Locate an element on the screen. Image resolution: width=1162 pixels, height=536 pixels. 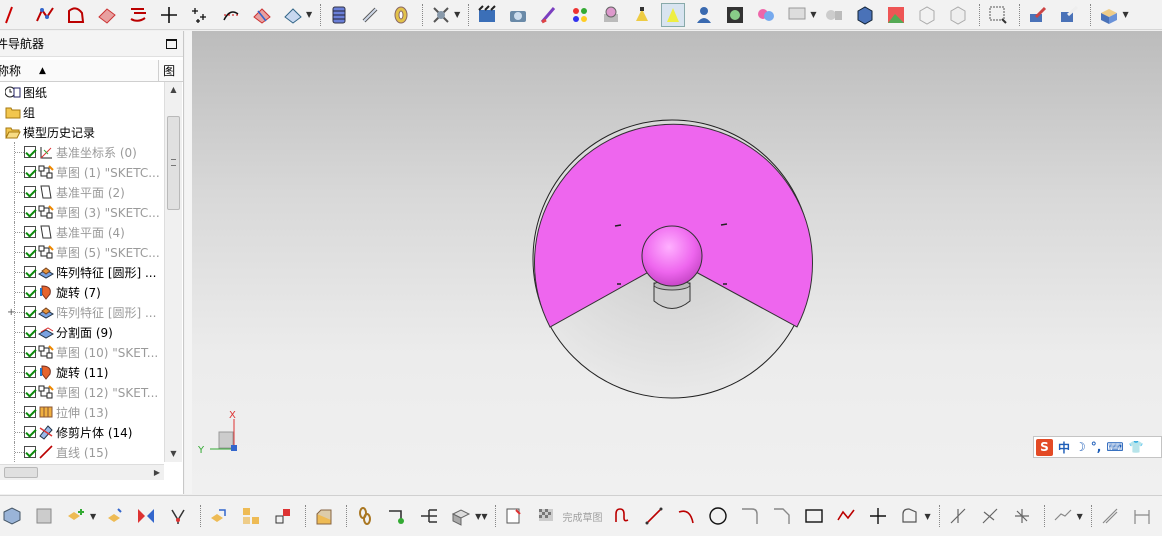
scroll-down-icon: ▼ is located at coordinates (173, 454).